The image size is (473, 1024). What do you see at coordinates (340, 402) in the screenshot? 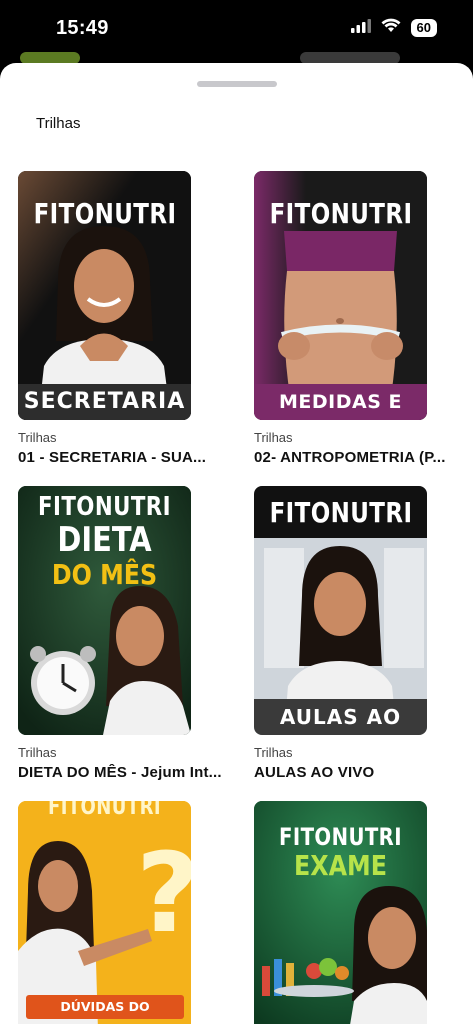
I see `thumbnail-label: MEDIDAS E PESO` at bounding box center [340, 402].